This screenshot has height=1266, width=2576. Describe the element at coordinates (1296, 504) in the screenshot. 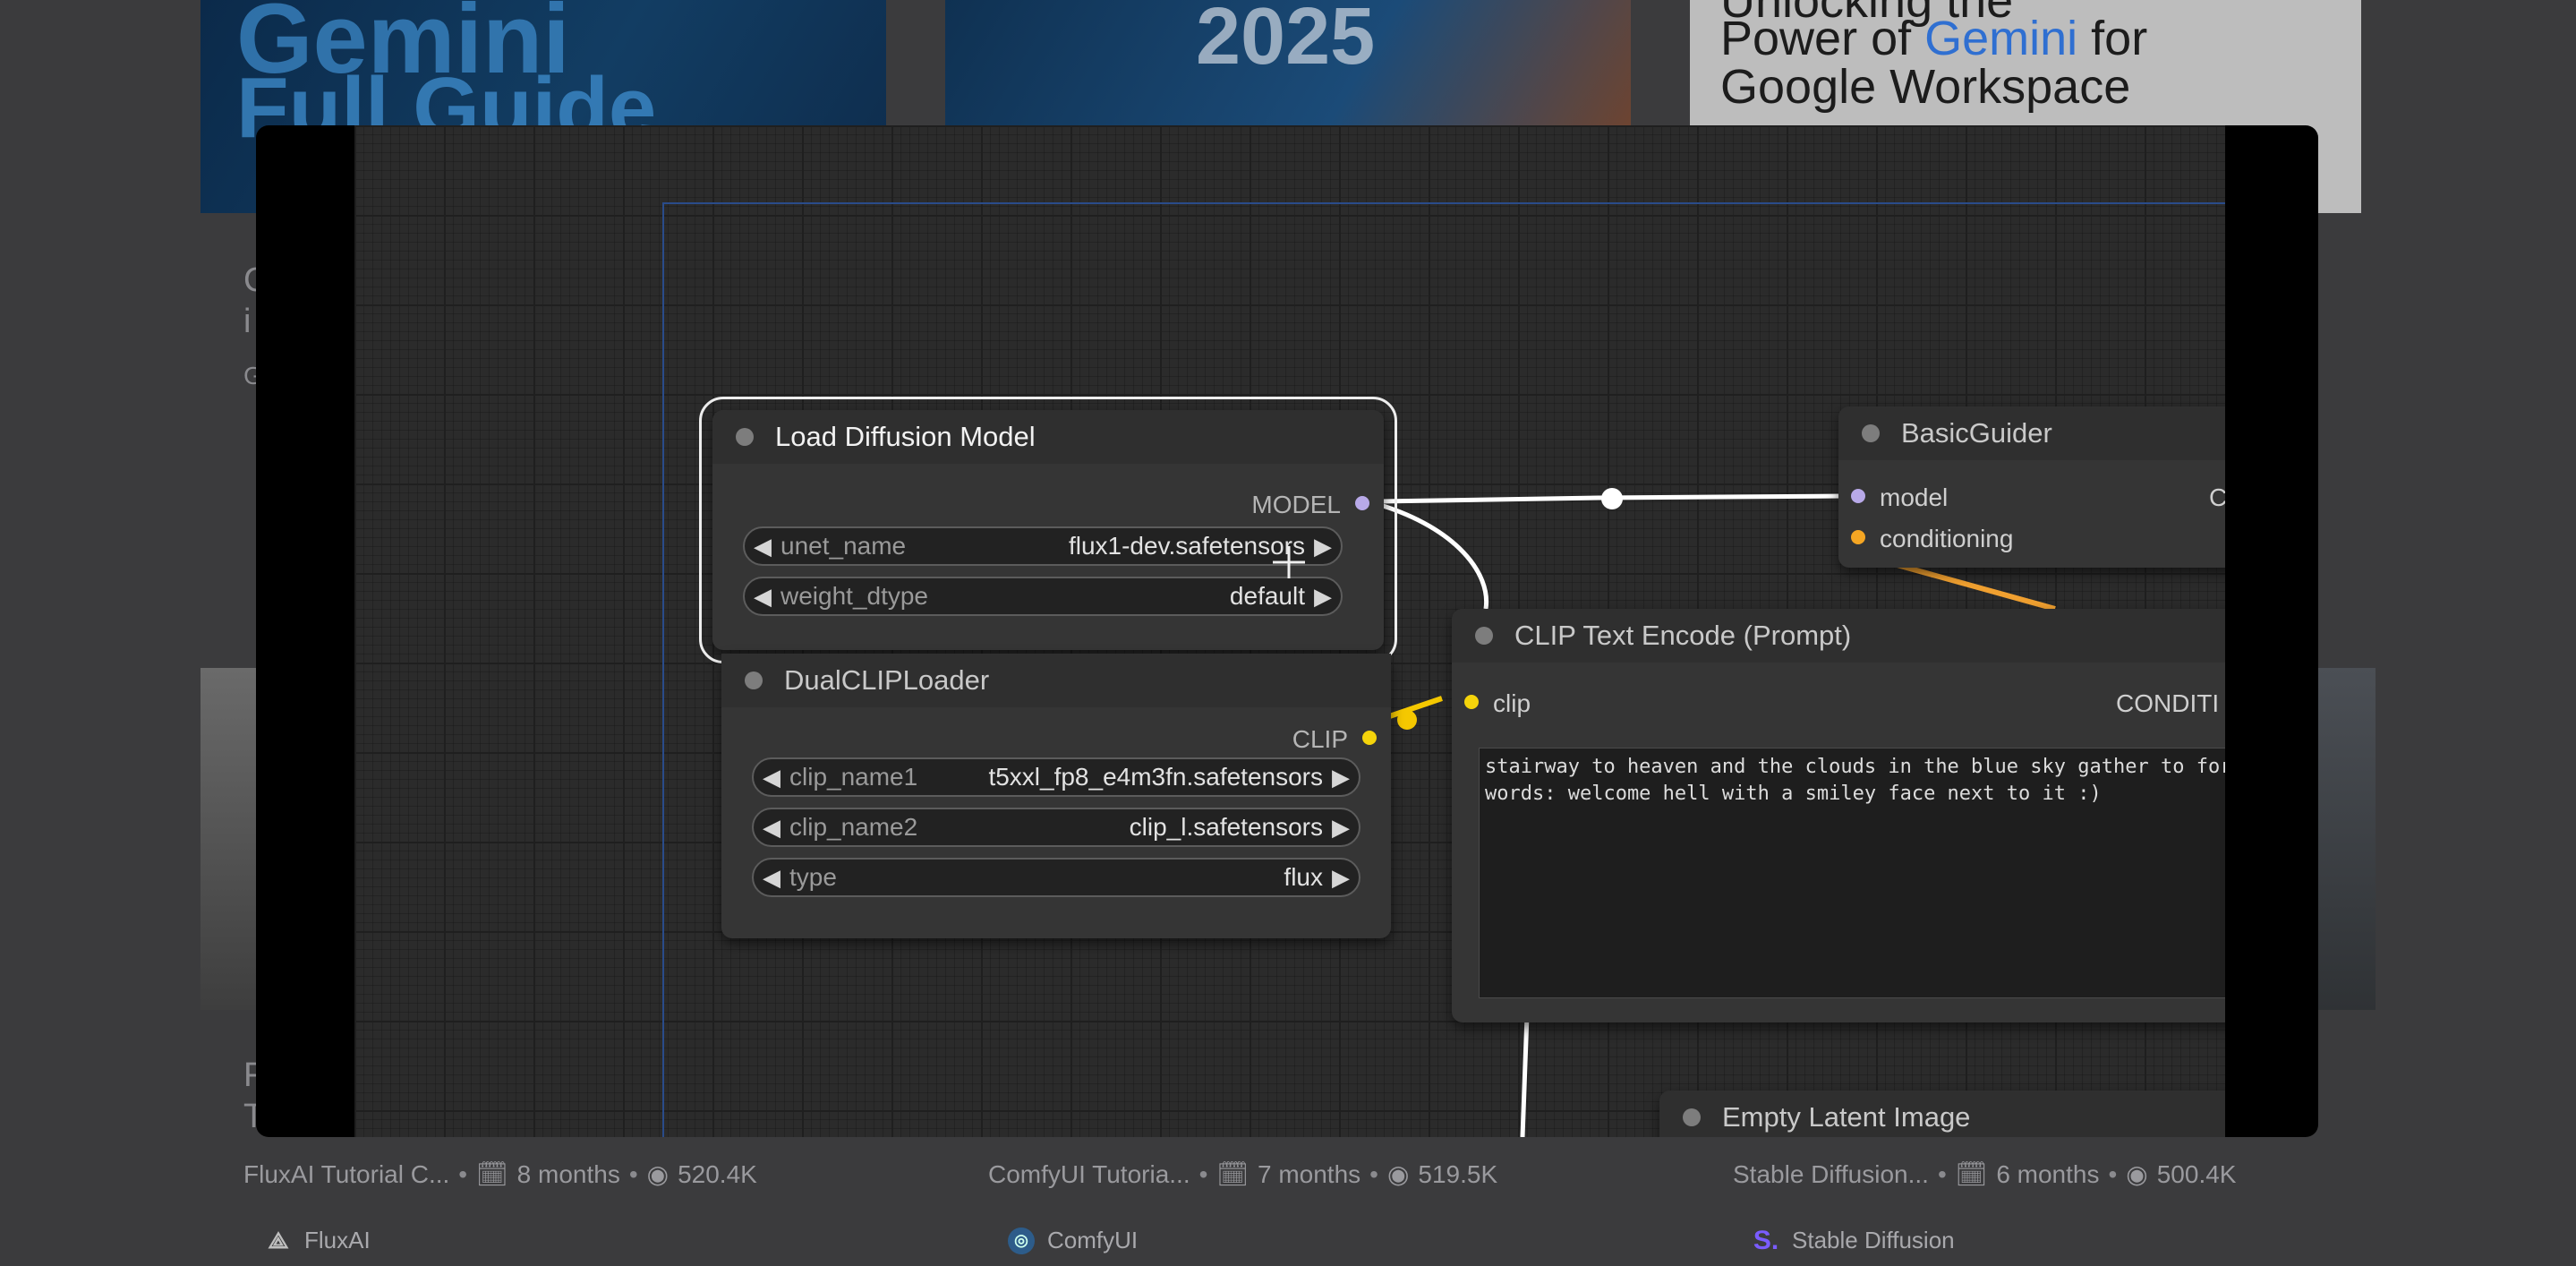

I see `output-label-model: MODEL` at that location.